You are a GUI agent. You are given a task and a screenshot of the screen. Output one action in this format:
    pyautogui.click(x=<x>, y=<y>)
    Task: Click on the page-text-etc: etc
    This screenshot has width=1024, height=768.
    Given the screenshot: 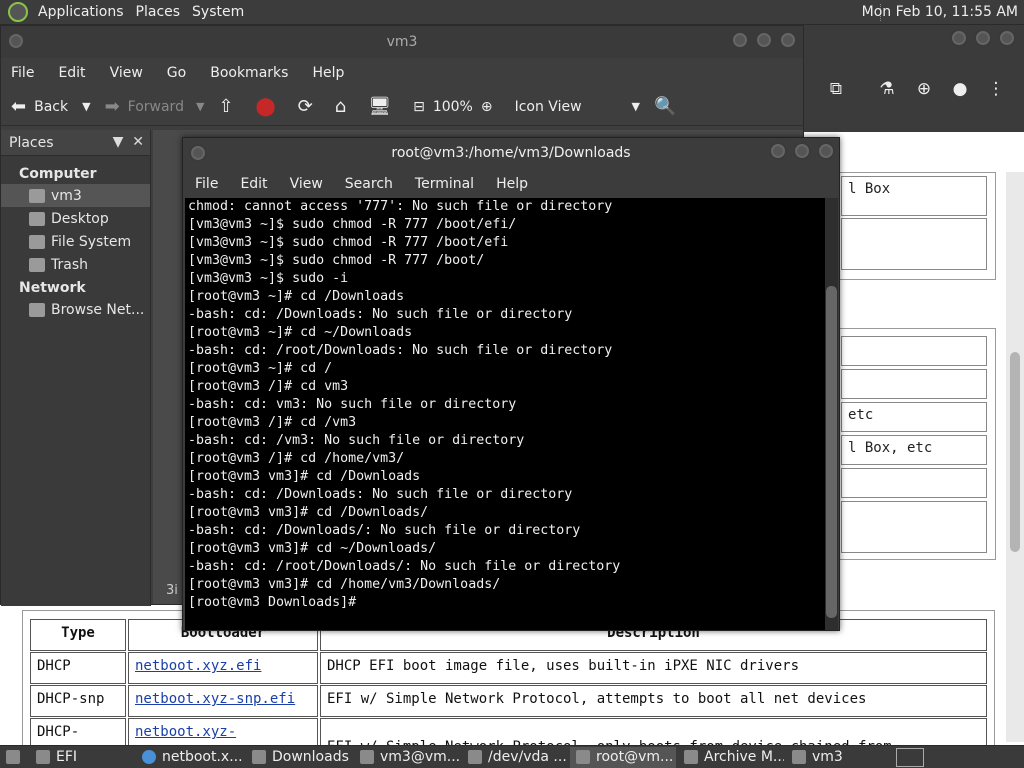 What is the action you would take?
    pyautogui.click(x=861, y=415)
    